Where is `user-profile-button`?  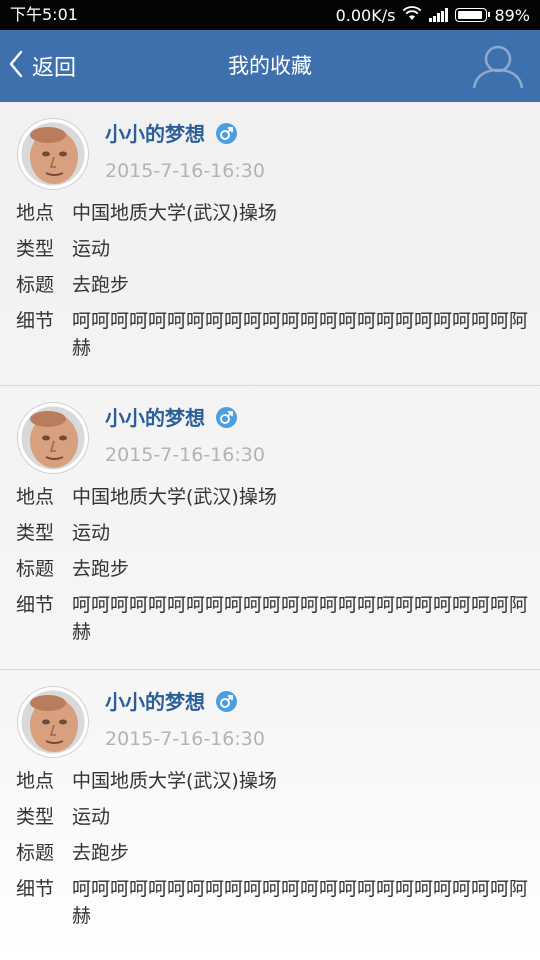
user-profile-button is located at coordinates (498, 66).